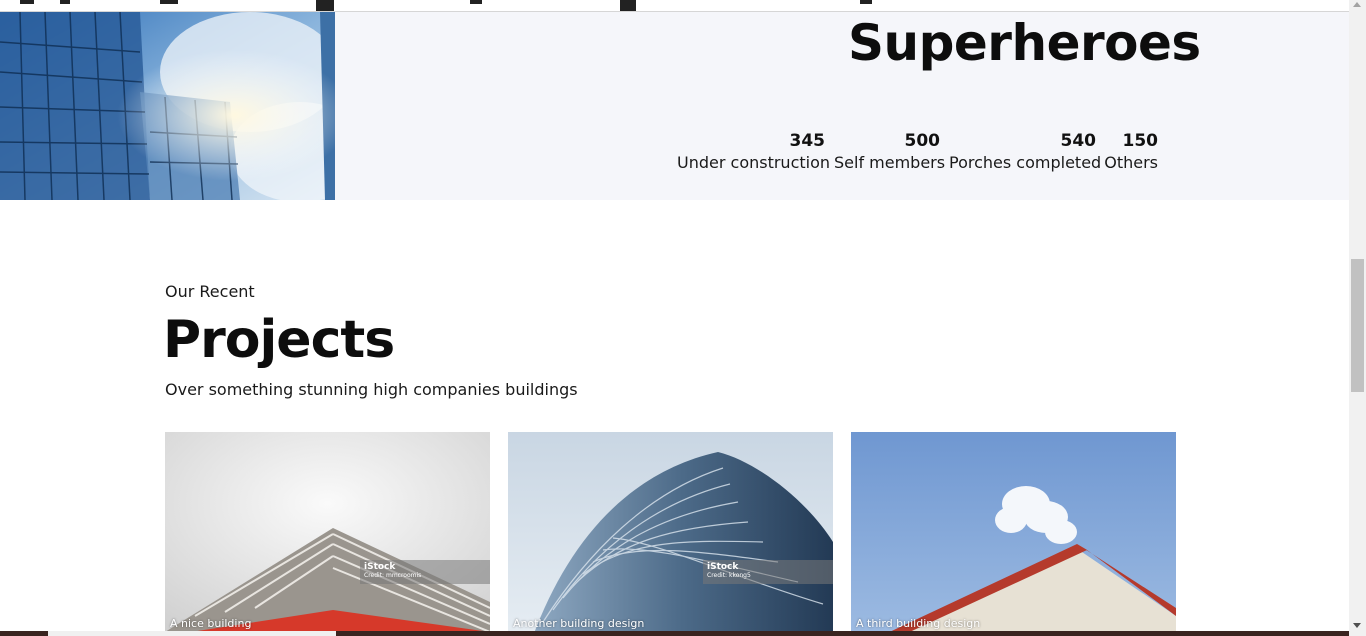 This screenshot has height=636, width=1366. I want to click on stat-label: Self members, so click(890, 162).